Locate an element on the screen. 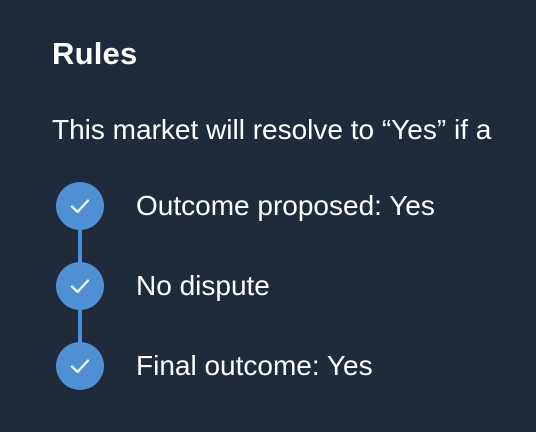 The image size is (536, 432). step-label-no-dispute: No dispute is located at coordinates (203, 285).